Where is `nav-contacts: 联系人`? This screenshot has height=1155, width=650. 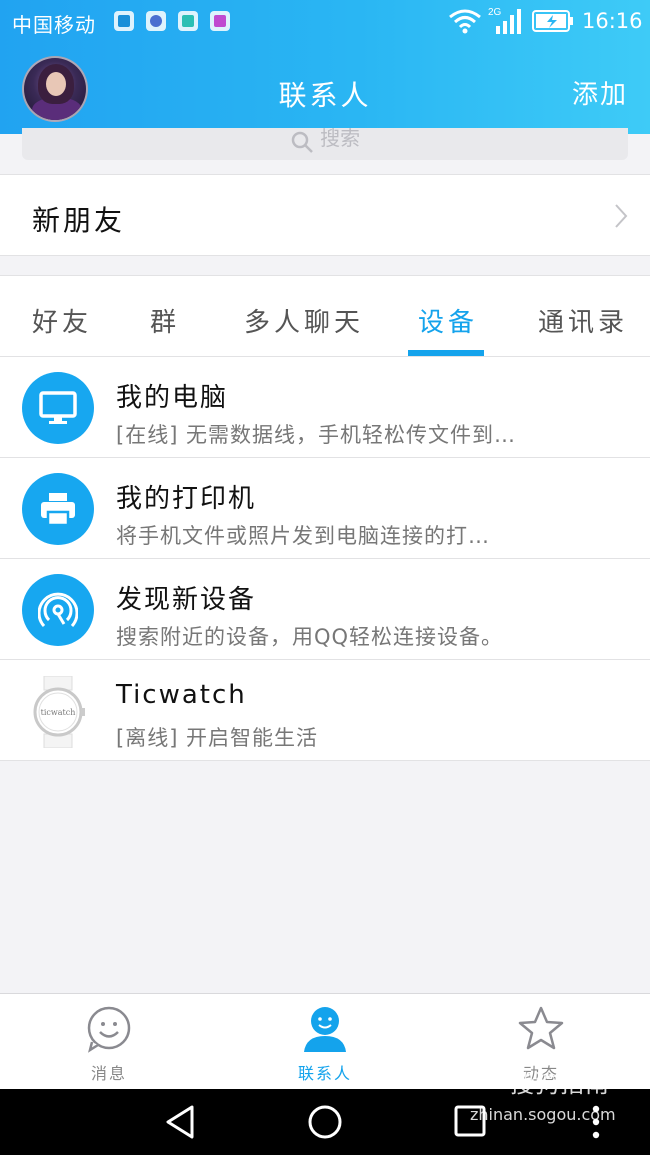 nav-contacts: 联系人 is located at coordinates (325, 1042).